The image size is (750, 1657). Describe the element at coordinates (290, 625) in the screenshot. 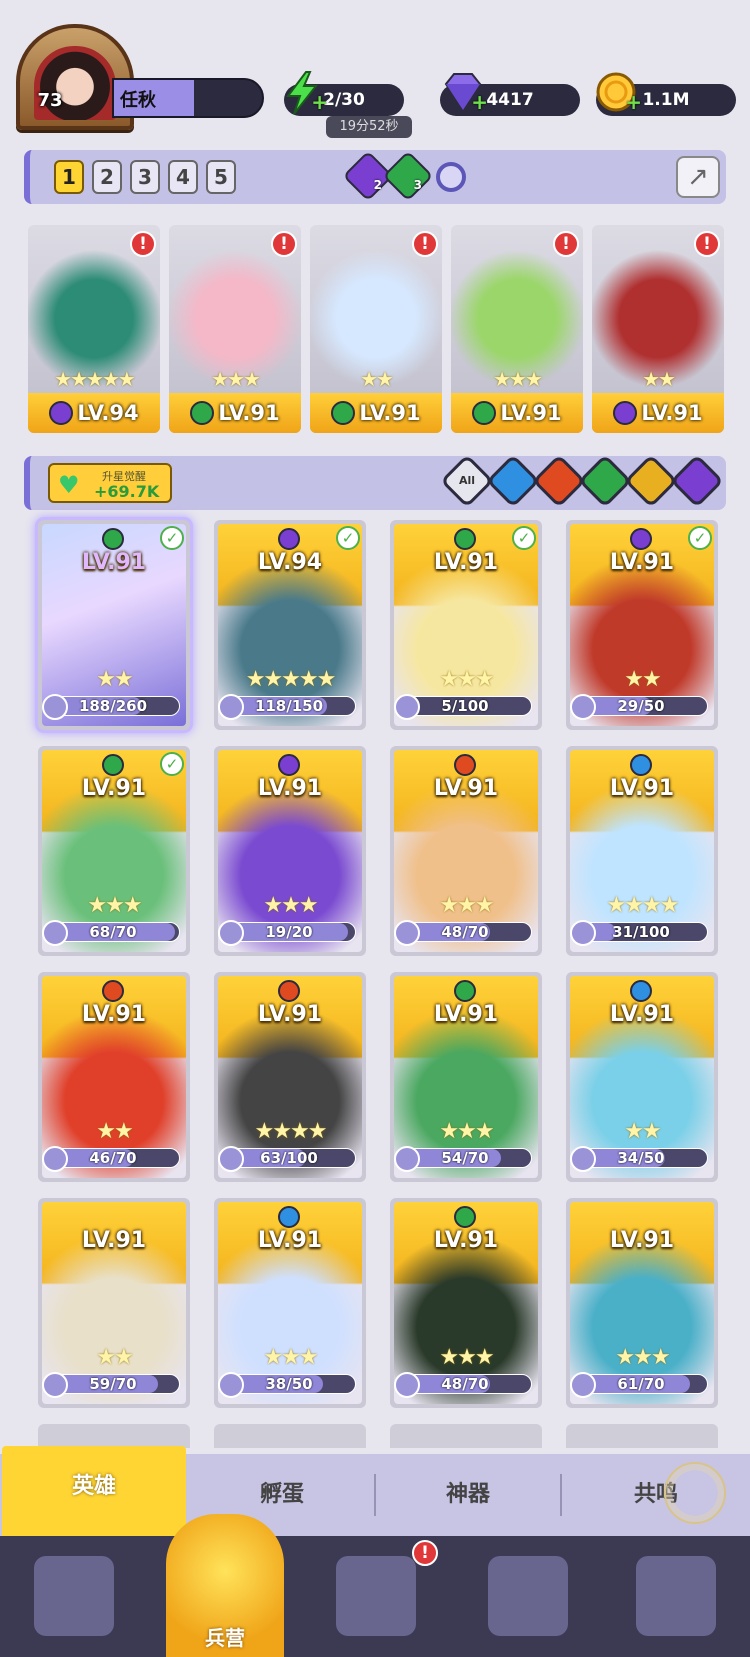

I see `hero-card: ✓ LV.94 ★★★★★ 118/150` at that location.